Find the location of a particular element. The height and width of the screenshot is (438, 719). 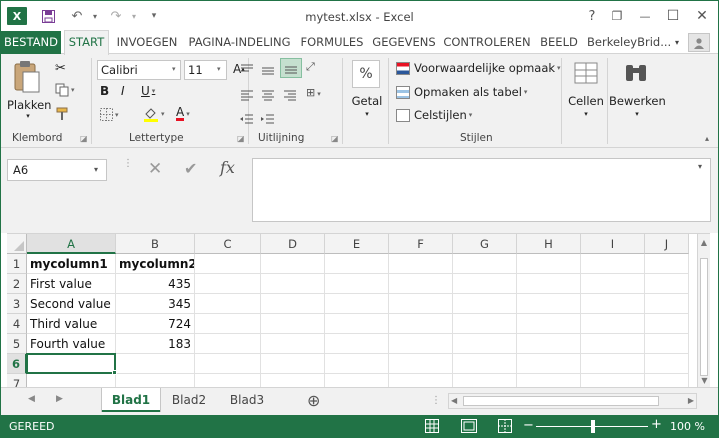

tab-review: CONTROLEREN is located at coordinates (487, 42).